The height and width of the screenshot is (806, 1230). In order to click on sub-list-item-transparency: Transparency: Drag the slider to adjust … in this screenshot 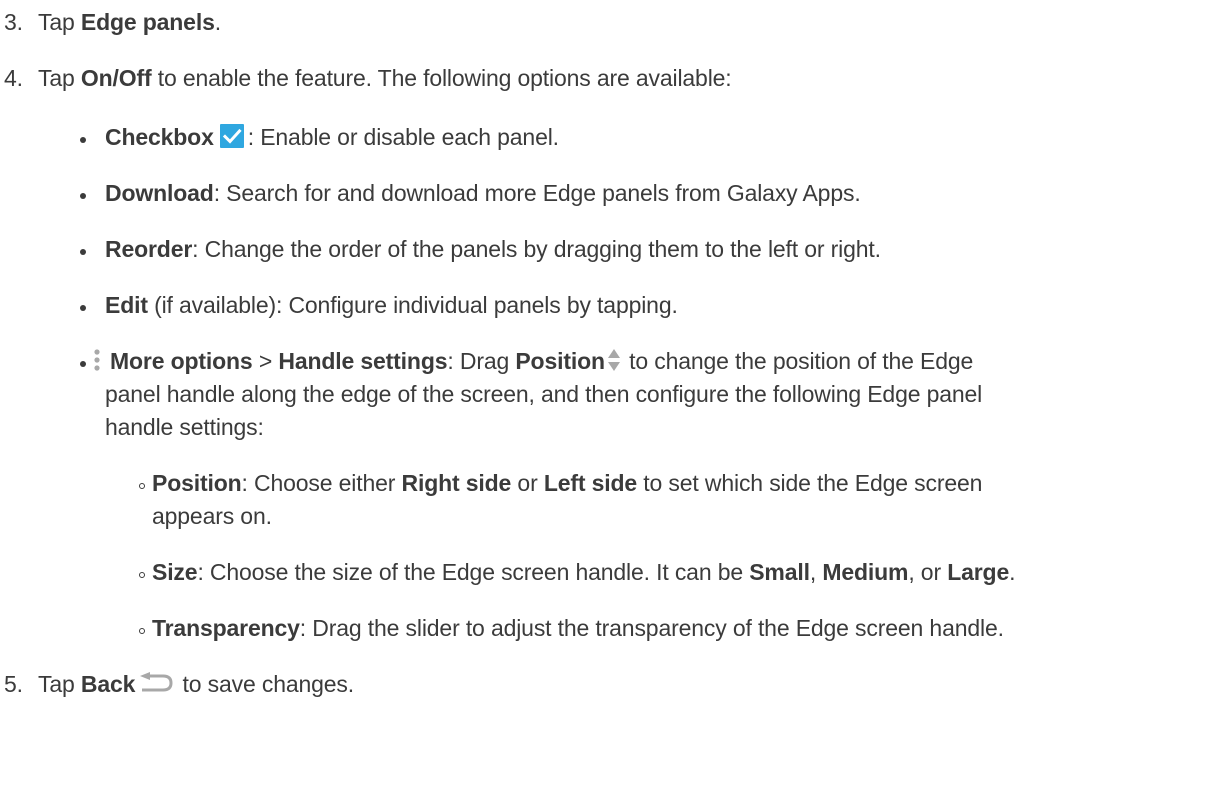, I will do `click(578, 628)`.